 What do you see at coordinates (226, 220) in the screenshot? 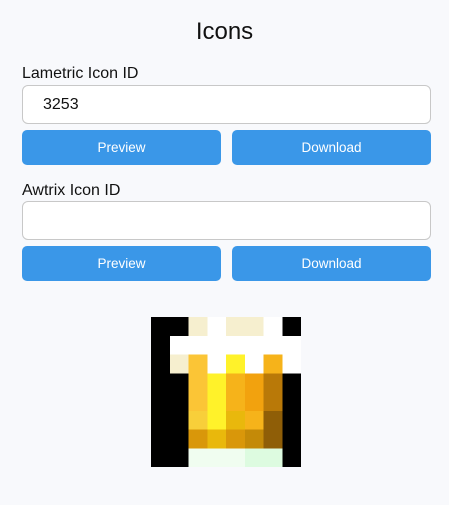
I see `awtrix-icon-id-input` at bounding box center [226, 220].